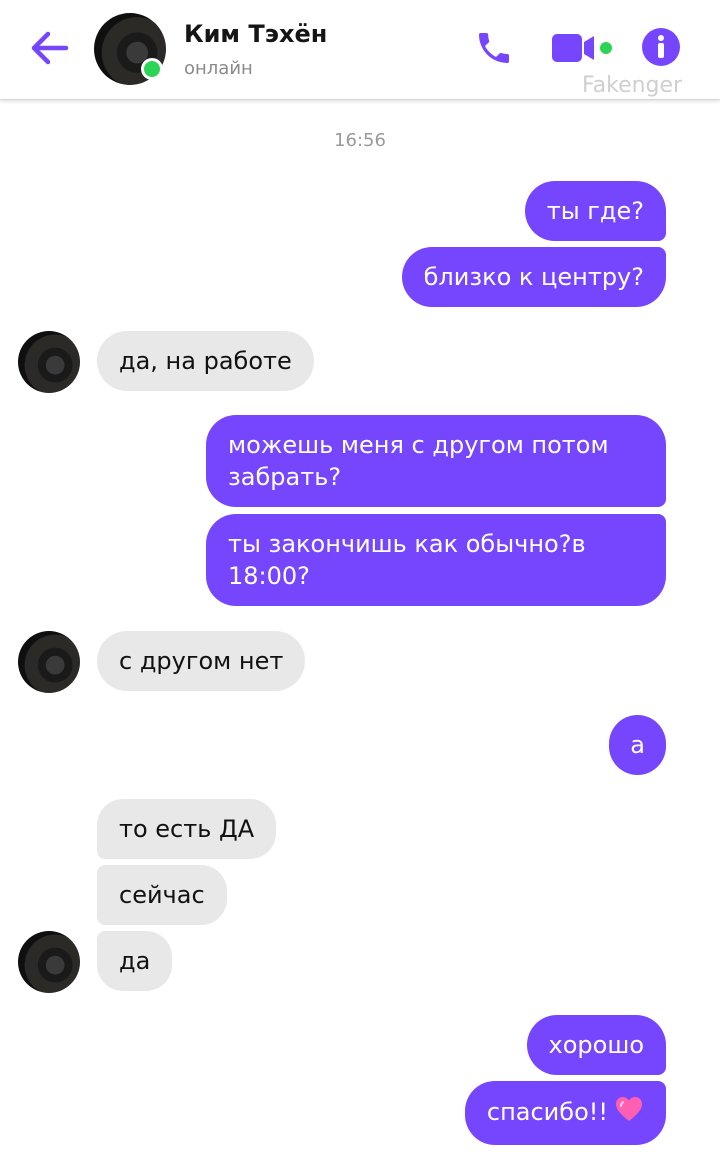 The image size is (720, 1164). Describe the element at coordinates (629, 1113) in the screenshot. I see `heart-icon` at that location.